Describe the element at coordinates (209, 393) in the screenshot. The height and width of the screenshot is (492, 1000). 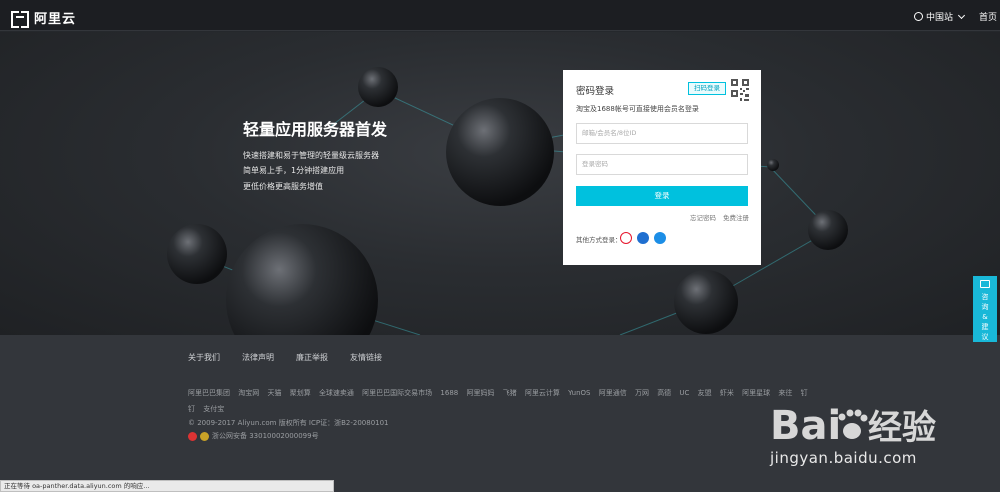
I see `footer-link: 阿里巴巴集团` at that location.